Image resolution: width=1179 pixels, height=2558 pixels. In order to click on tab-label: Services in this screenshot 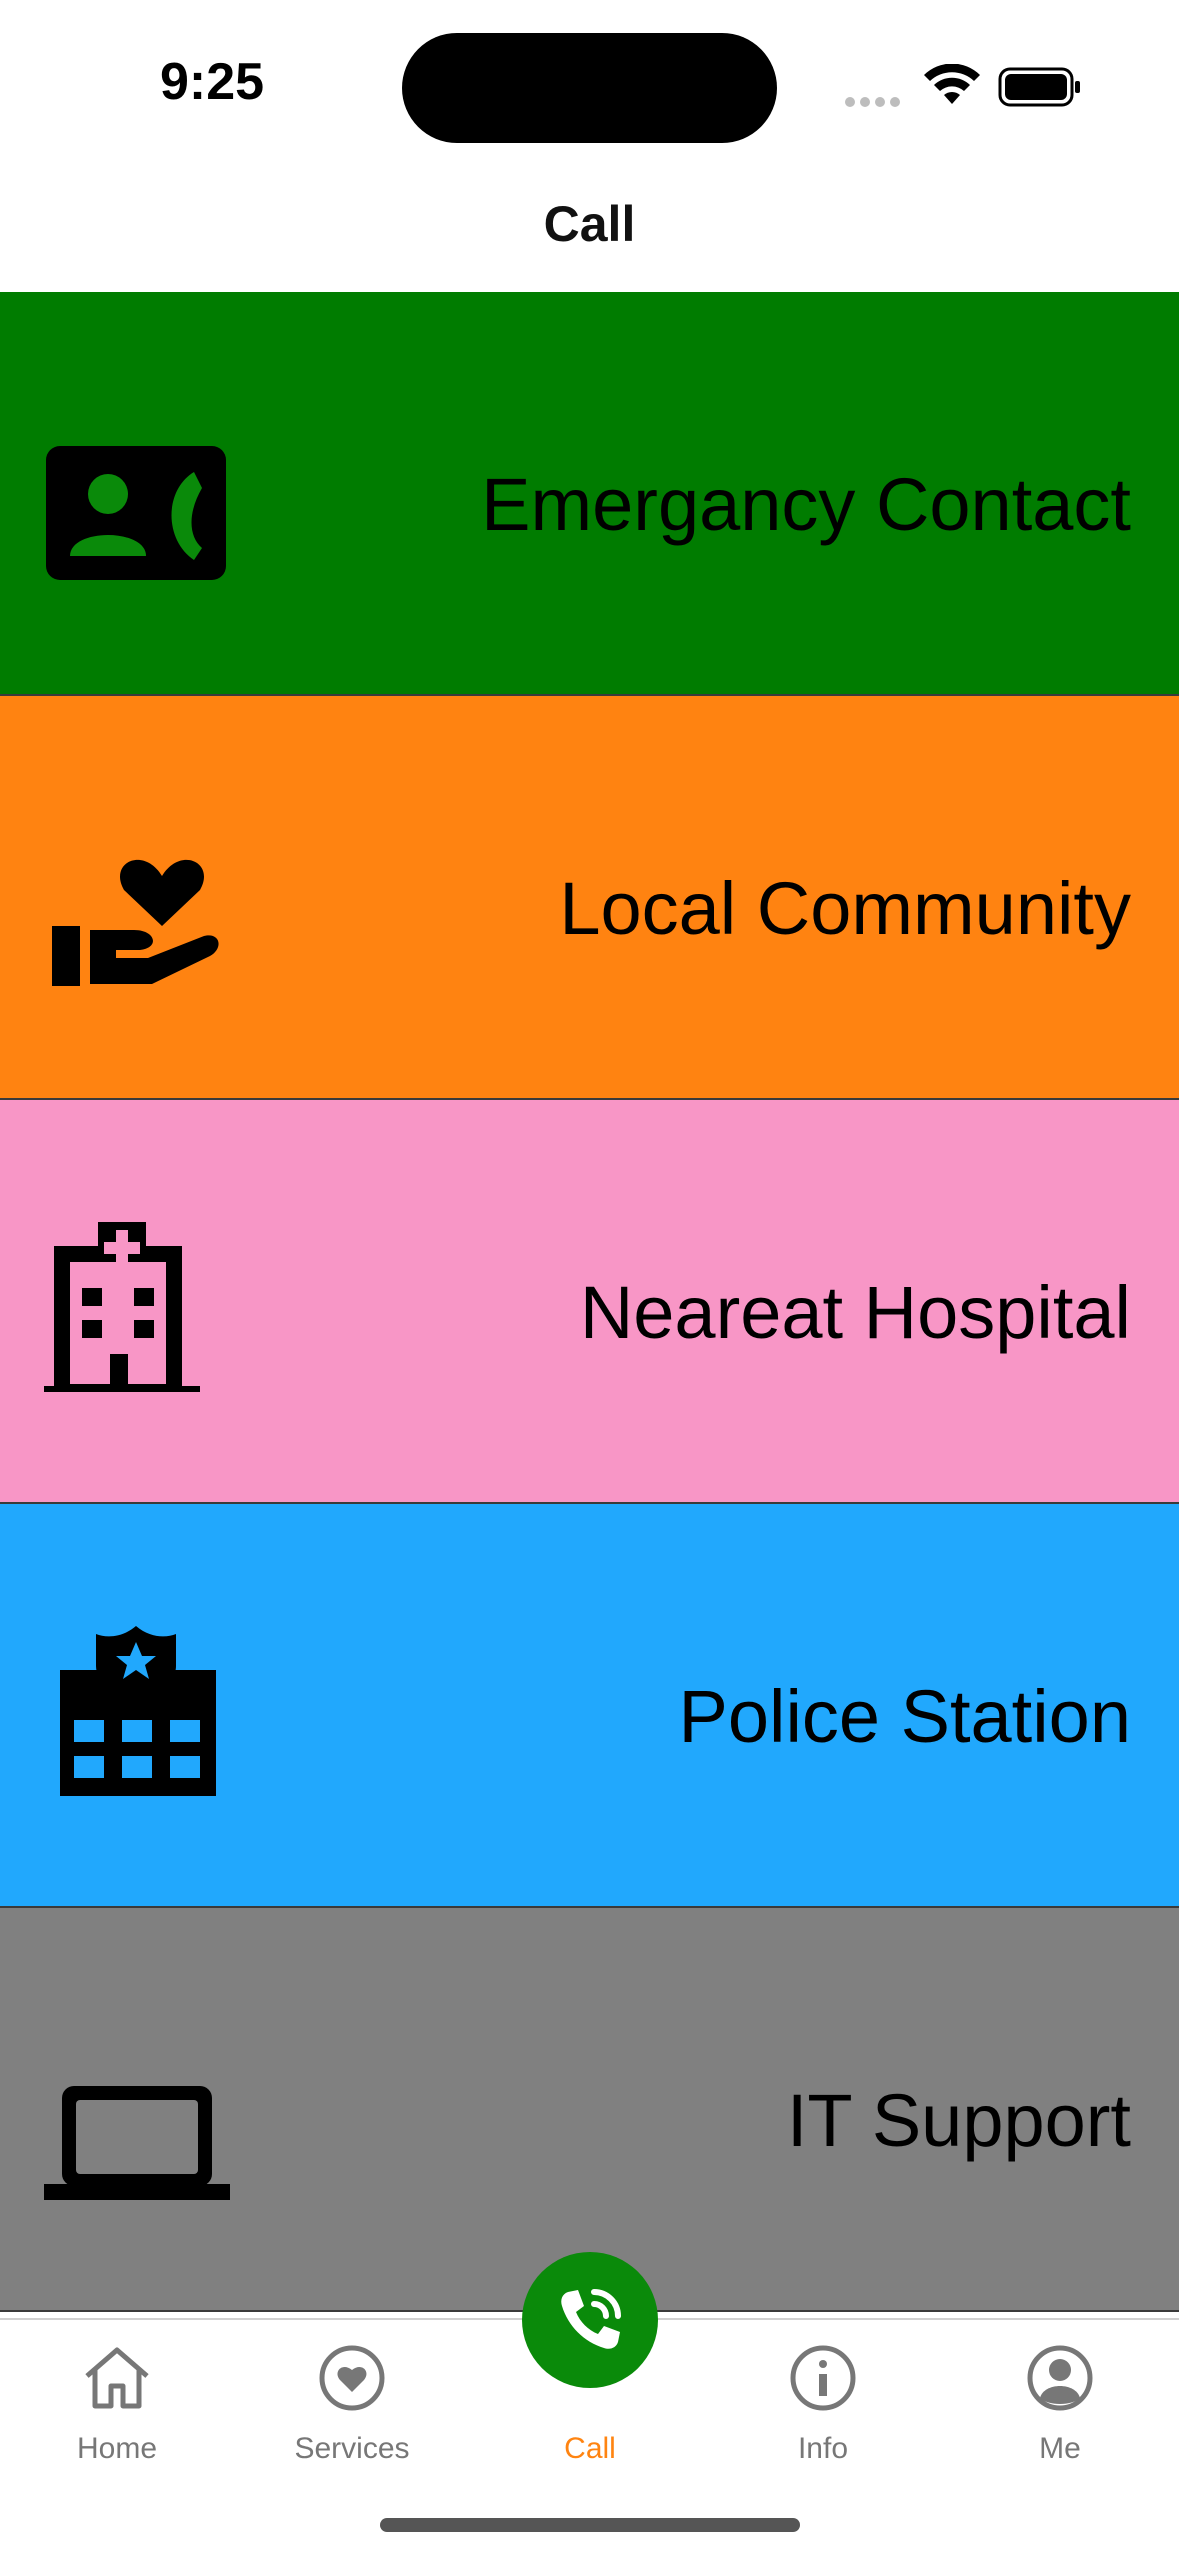, I will do `click(352, 2448)`.